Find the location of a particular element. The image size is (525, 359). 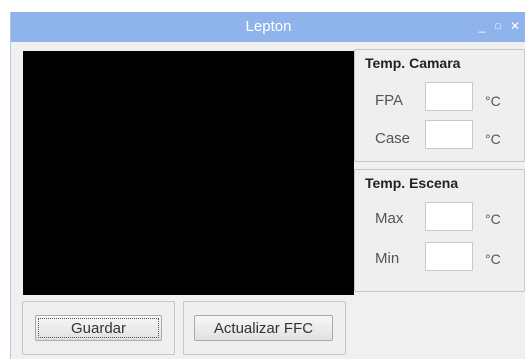

fpa-label: FPA is located at coordinates (389, 100).